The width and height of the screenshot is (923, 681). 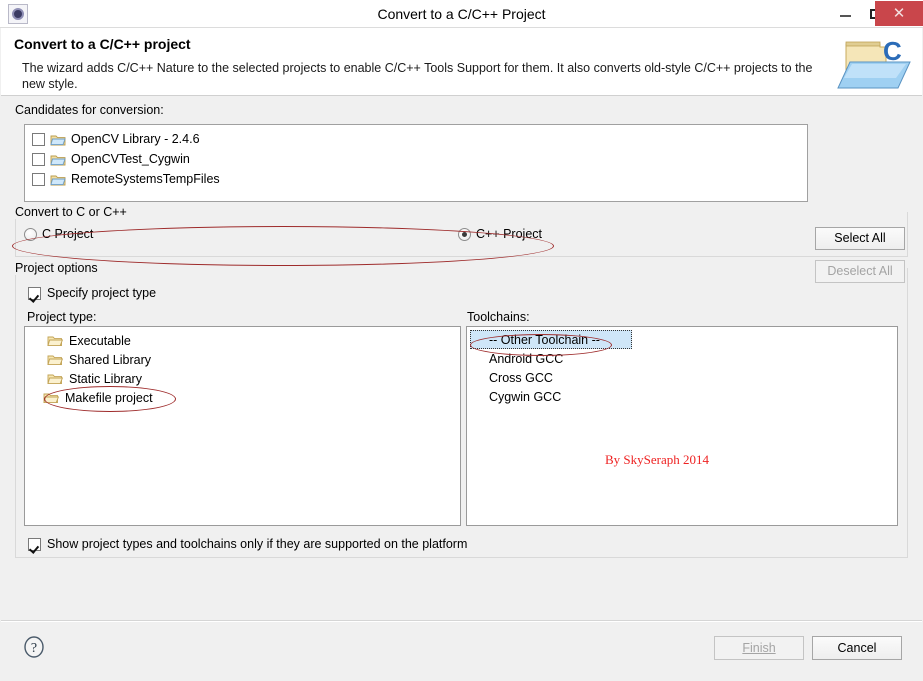 What do you see at coordinates (34, 544) in the screenshot?
I see `show-supported-only-checkbox` at bounding box center [34, 544].